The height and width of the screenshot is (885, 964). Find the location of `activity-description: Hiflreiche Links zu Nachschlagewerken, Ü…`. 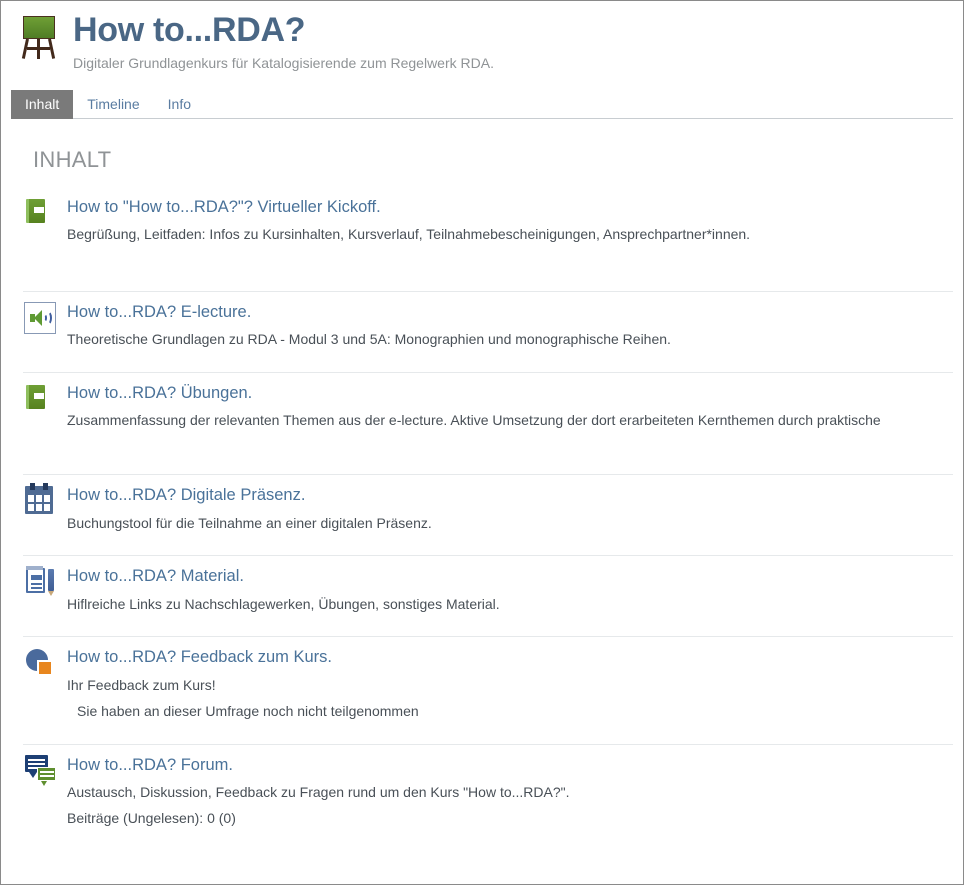

activity-description: Hiflreiche Links zu Nachschlagewerken, Ü… is located at coordinates (283, 604).